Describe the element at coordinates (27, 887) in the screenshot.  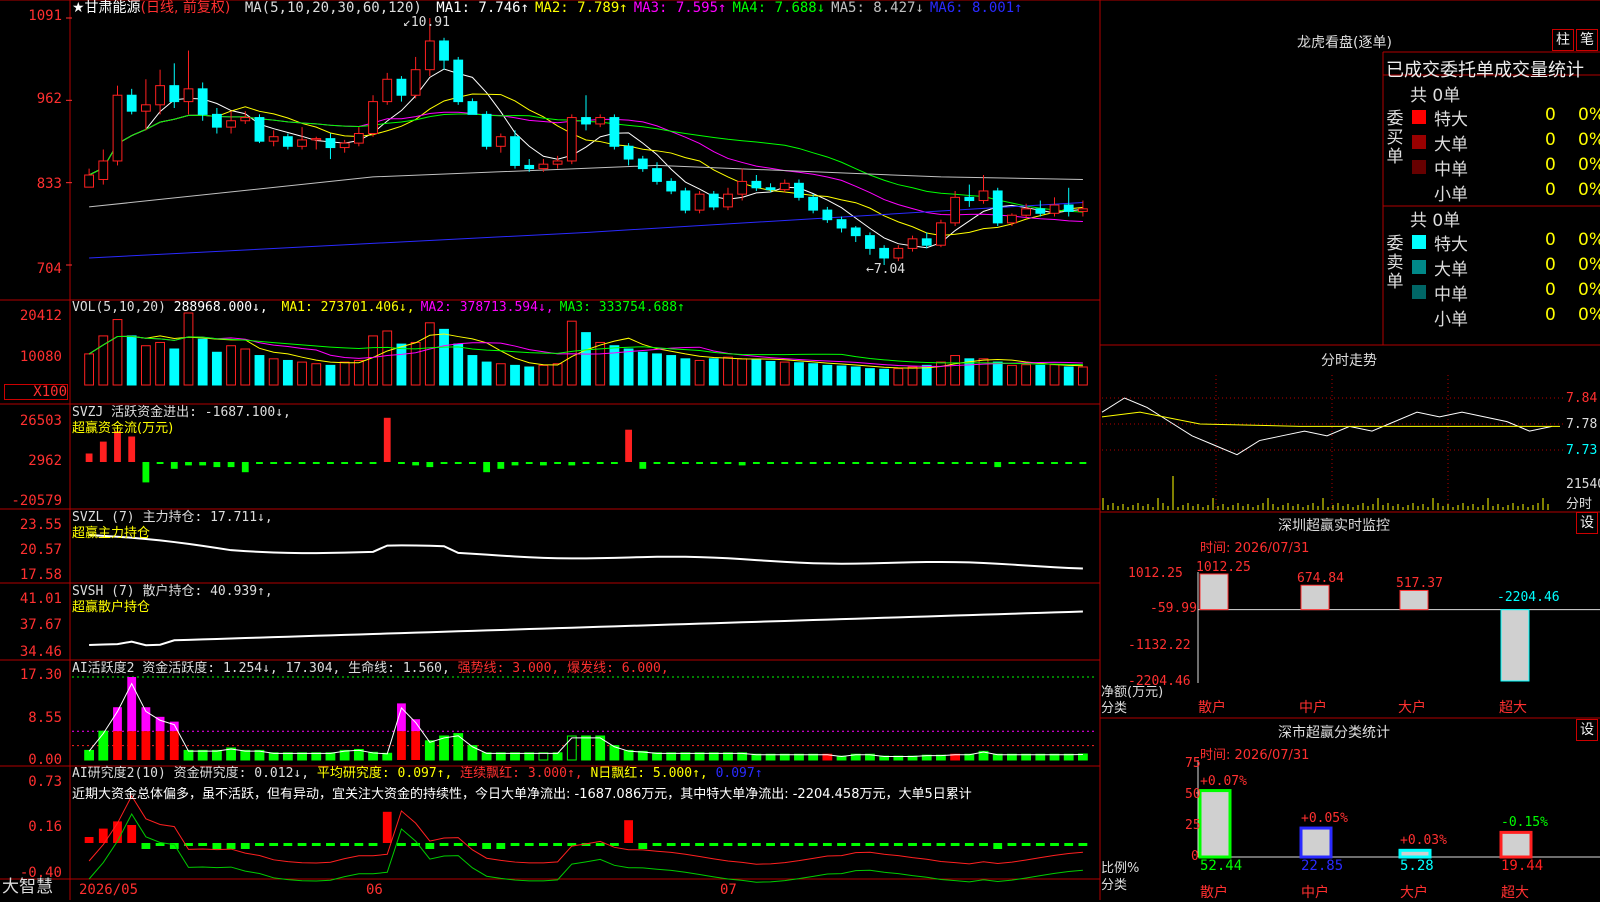
I see `footer-logo: 大智慧` at that location.